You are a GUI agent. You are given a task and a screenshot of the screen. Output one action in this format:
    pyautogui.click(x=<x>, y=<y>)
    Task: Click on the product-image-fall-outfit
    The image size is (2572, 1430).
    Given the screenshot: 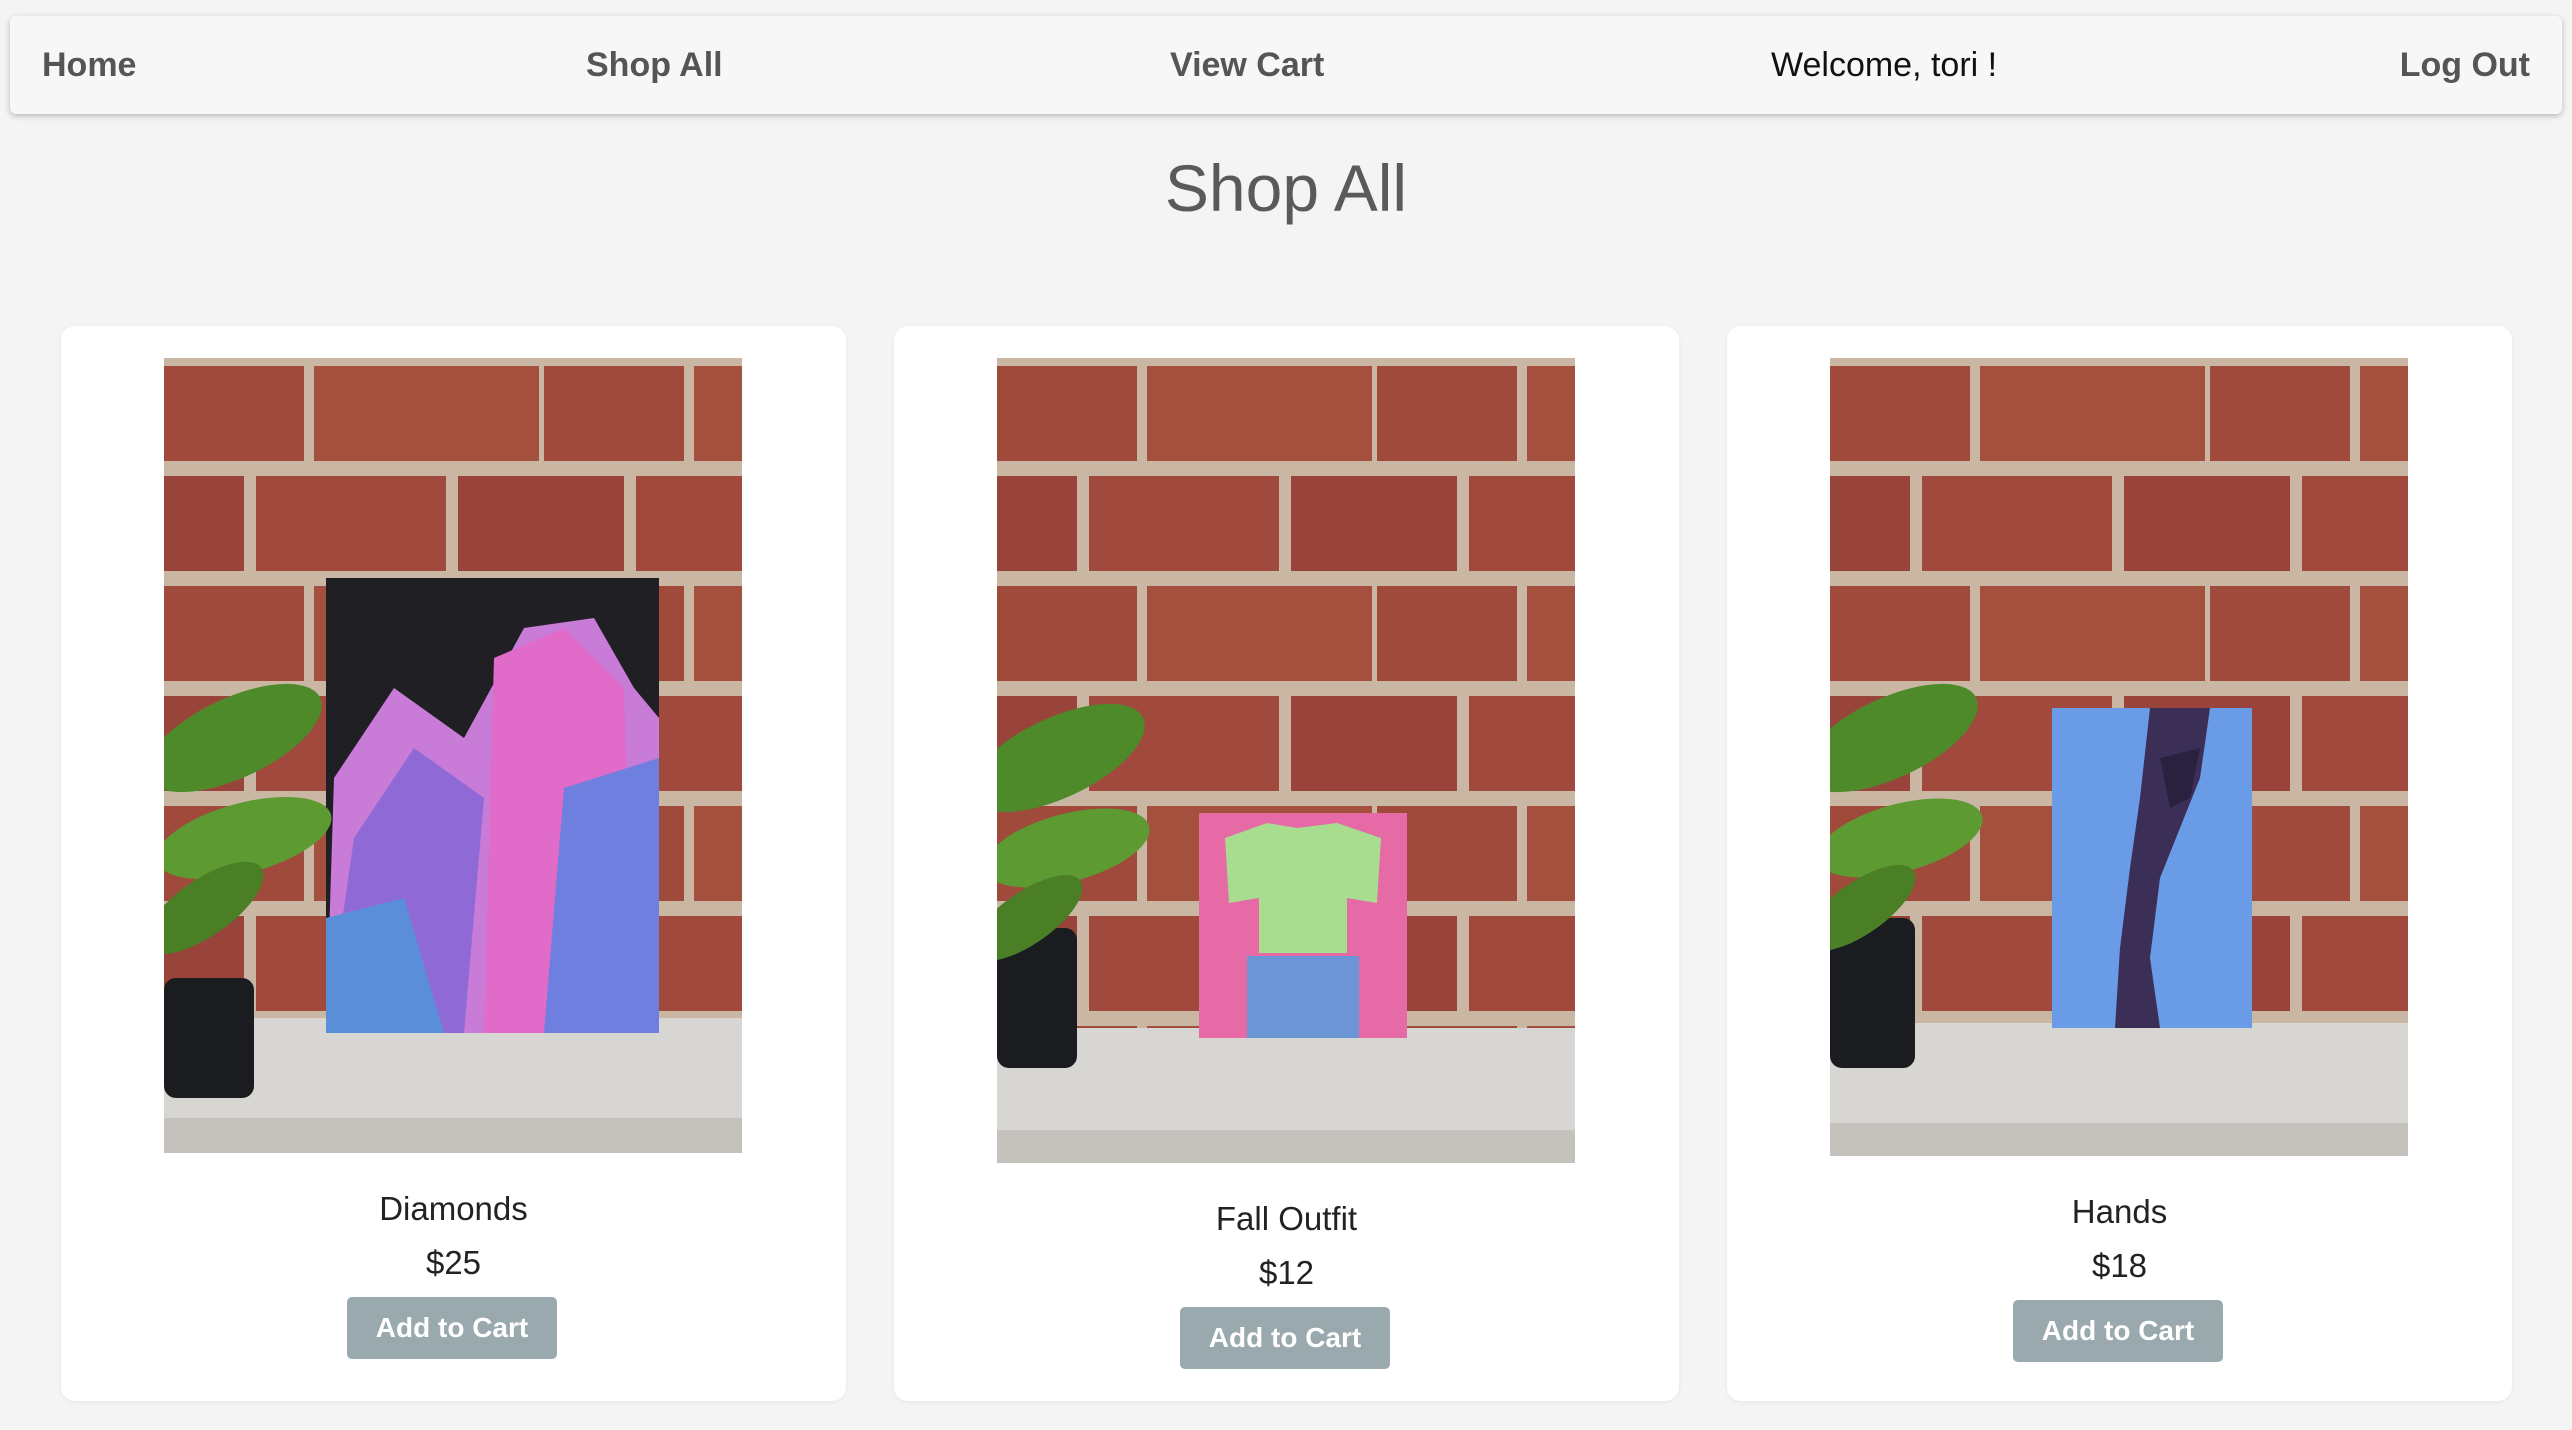 What is the action you would take?
    pyautogui.click(x=1286, y=760)
    